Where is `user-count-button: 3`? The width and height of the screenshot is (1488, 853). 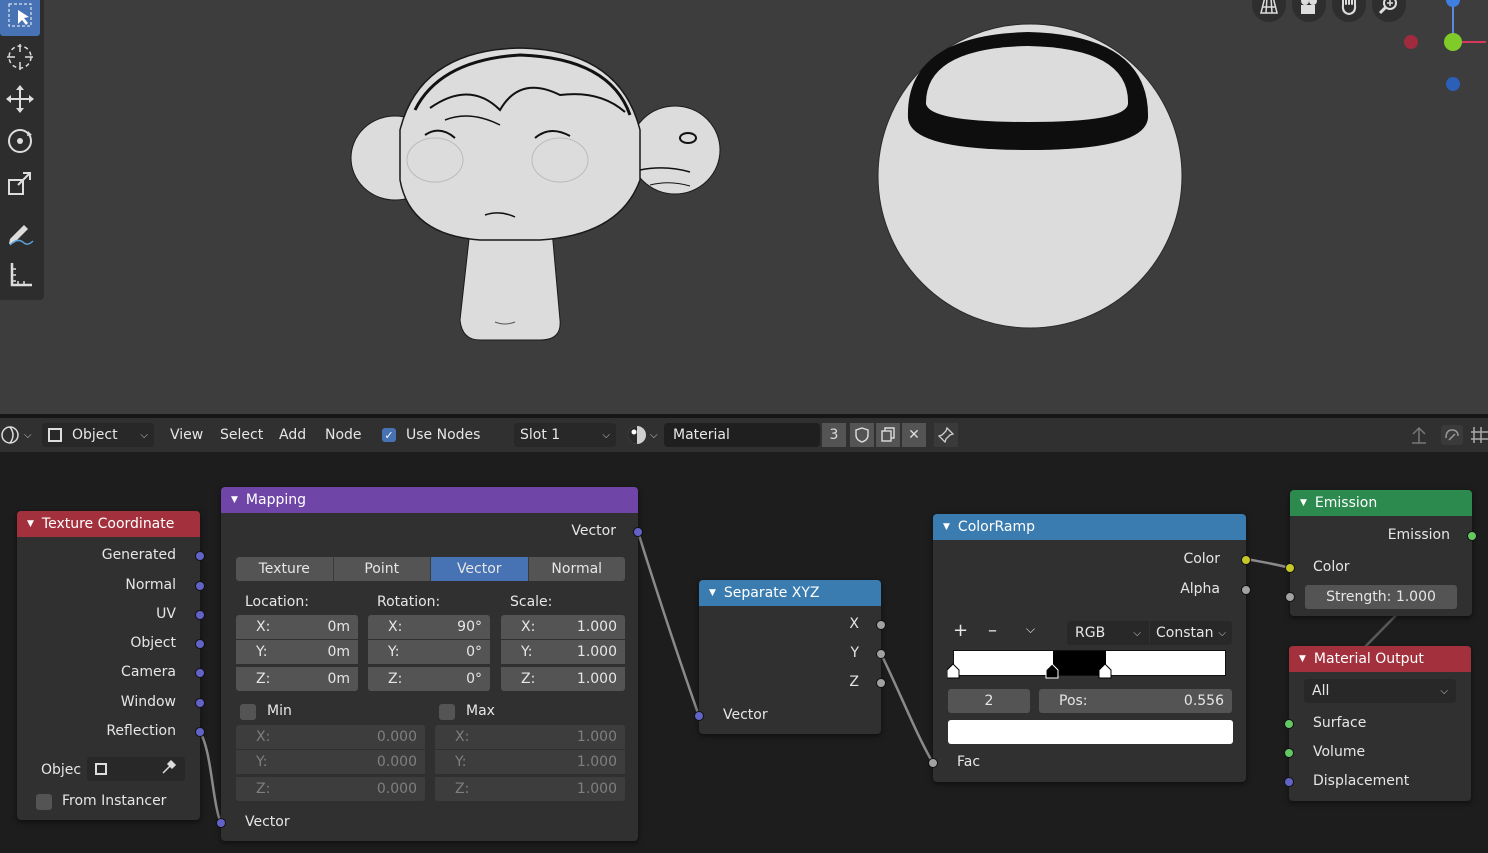
user-count-button: 3 is located at coordinates (834, 435).